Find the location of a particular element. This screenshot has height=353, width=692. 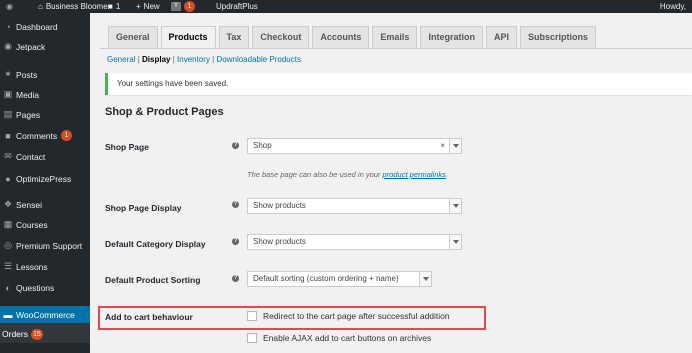

questions-icon: ◐ is located at coordinates (8, 287).